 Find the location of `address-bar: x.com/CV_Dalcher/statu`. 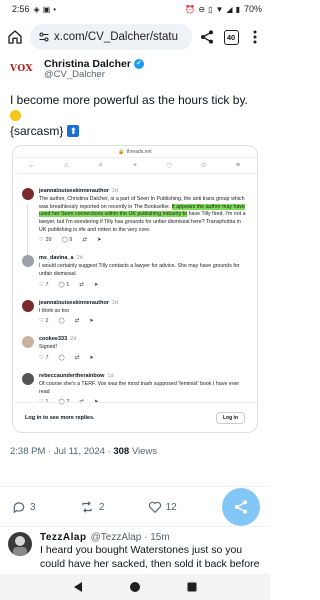

address-bar: x.com/CV_Dalcher/statu is located at coordinates (111, 37).